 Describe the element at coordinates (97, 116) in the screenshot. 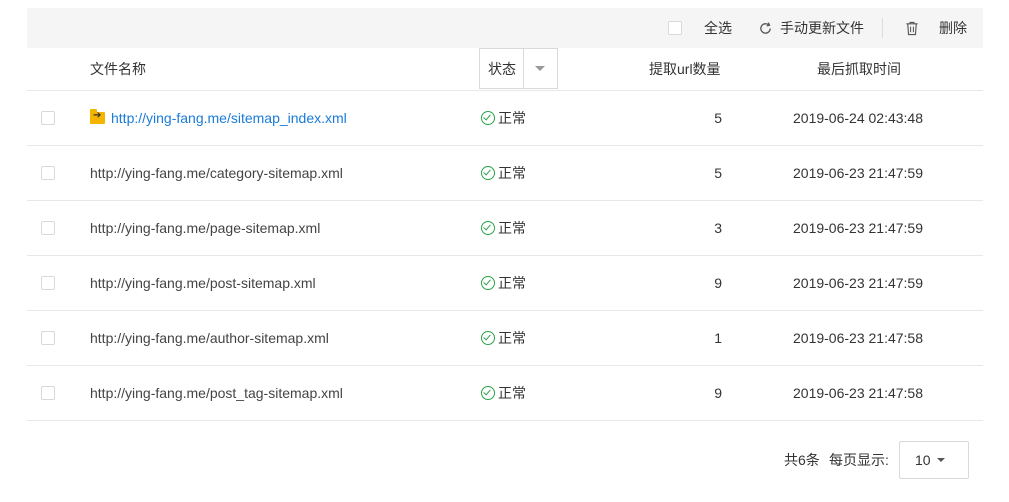

I see `folder-icon` at that location.